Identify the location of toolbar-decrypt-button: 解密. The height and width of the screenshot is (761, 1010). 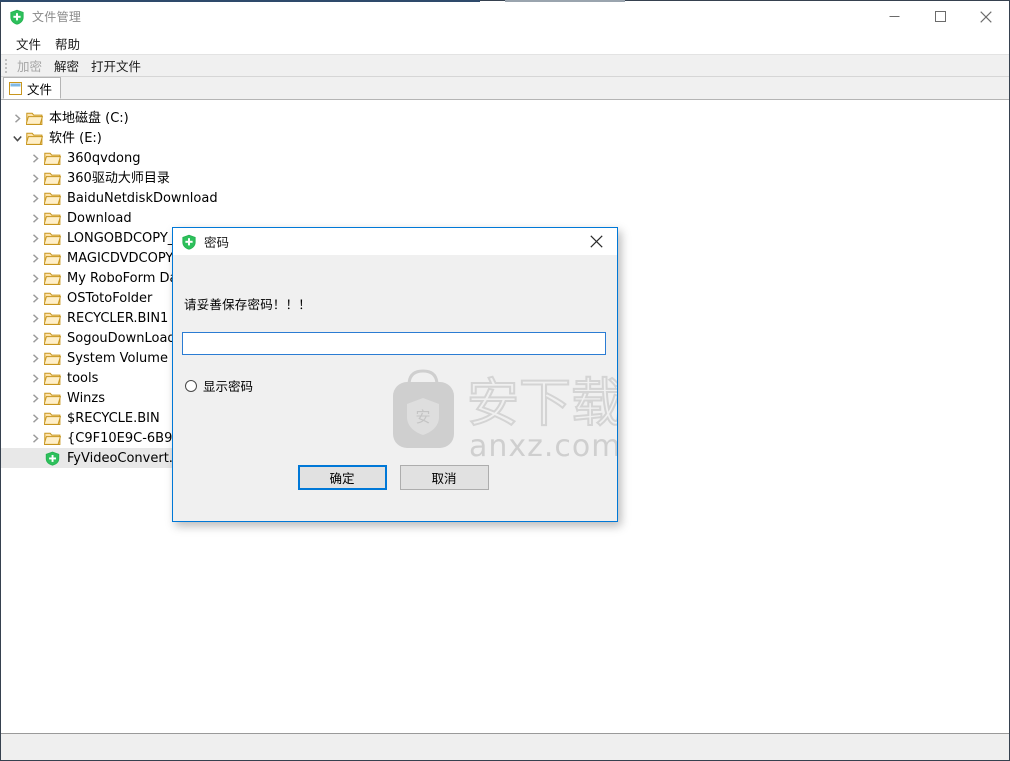
(66, 65).